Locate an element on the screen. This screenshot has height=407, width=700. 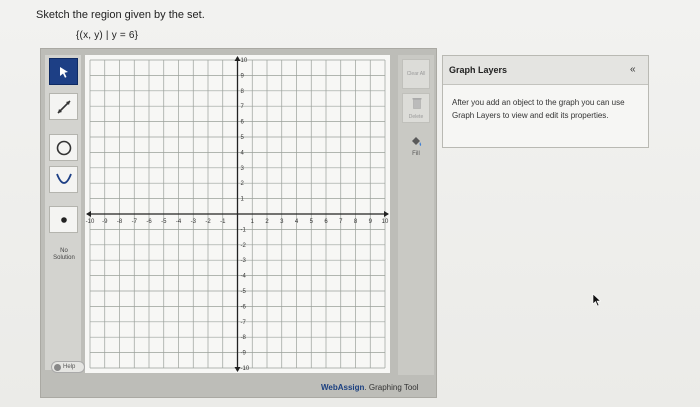
x-tick-label: -4 is located at coordinates (179, 222).